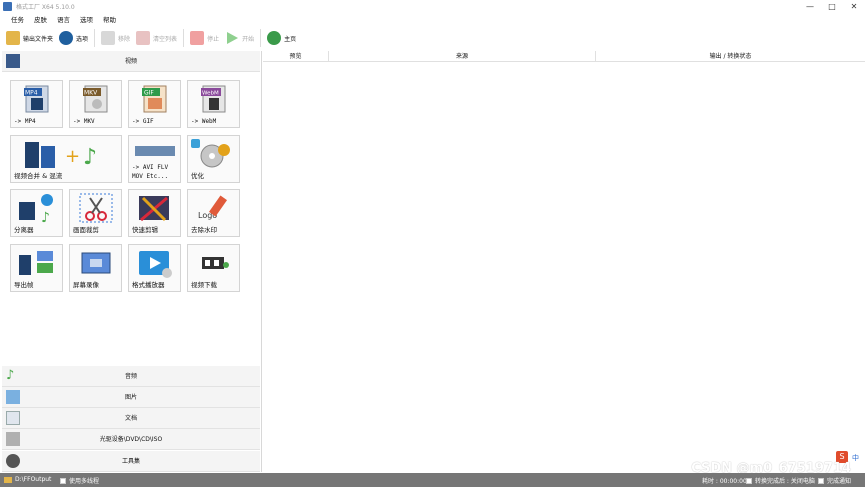 This screenshot has height=487, width=865. What do you see at coordinates (780, 480) in the screenshot?
I see `shutdown-after-option: 转换完成后 : 关闭电脑` at bounding box center [780, 480].